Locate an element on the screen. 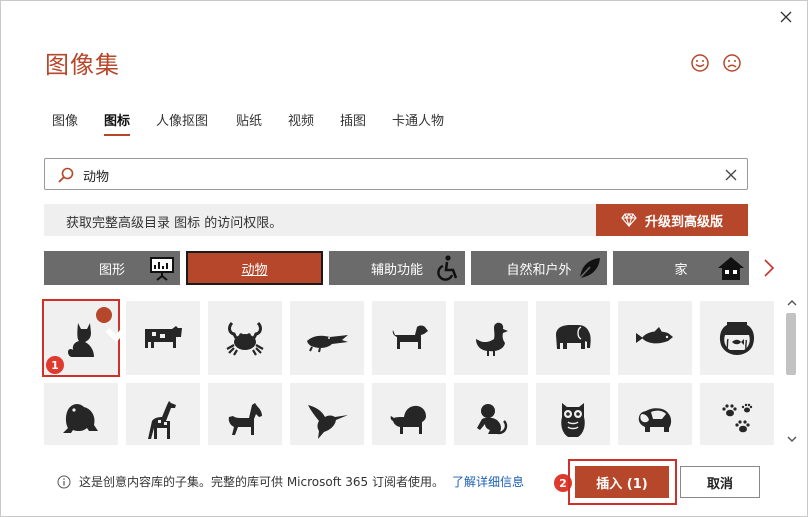 The width and height of the screenshot is (808, 517). close-icon is located at coordinates (786, 17).